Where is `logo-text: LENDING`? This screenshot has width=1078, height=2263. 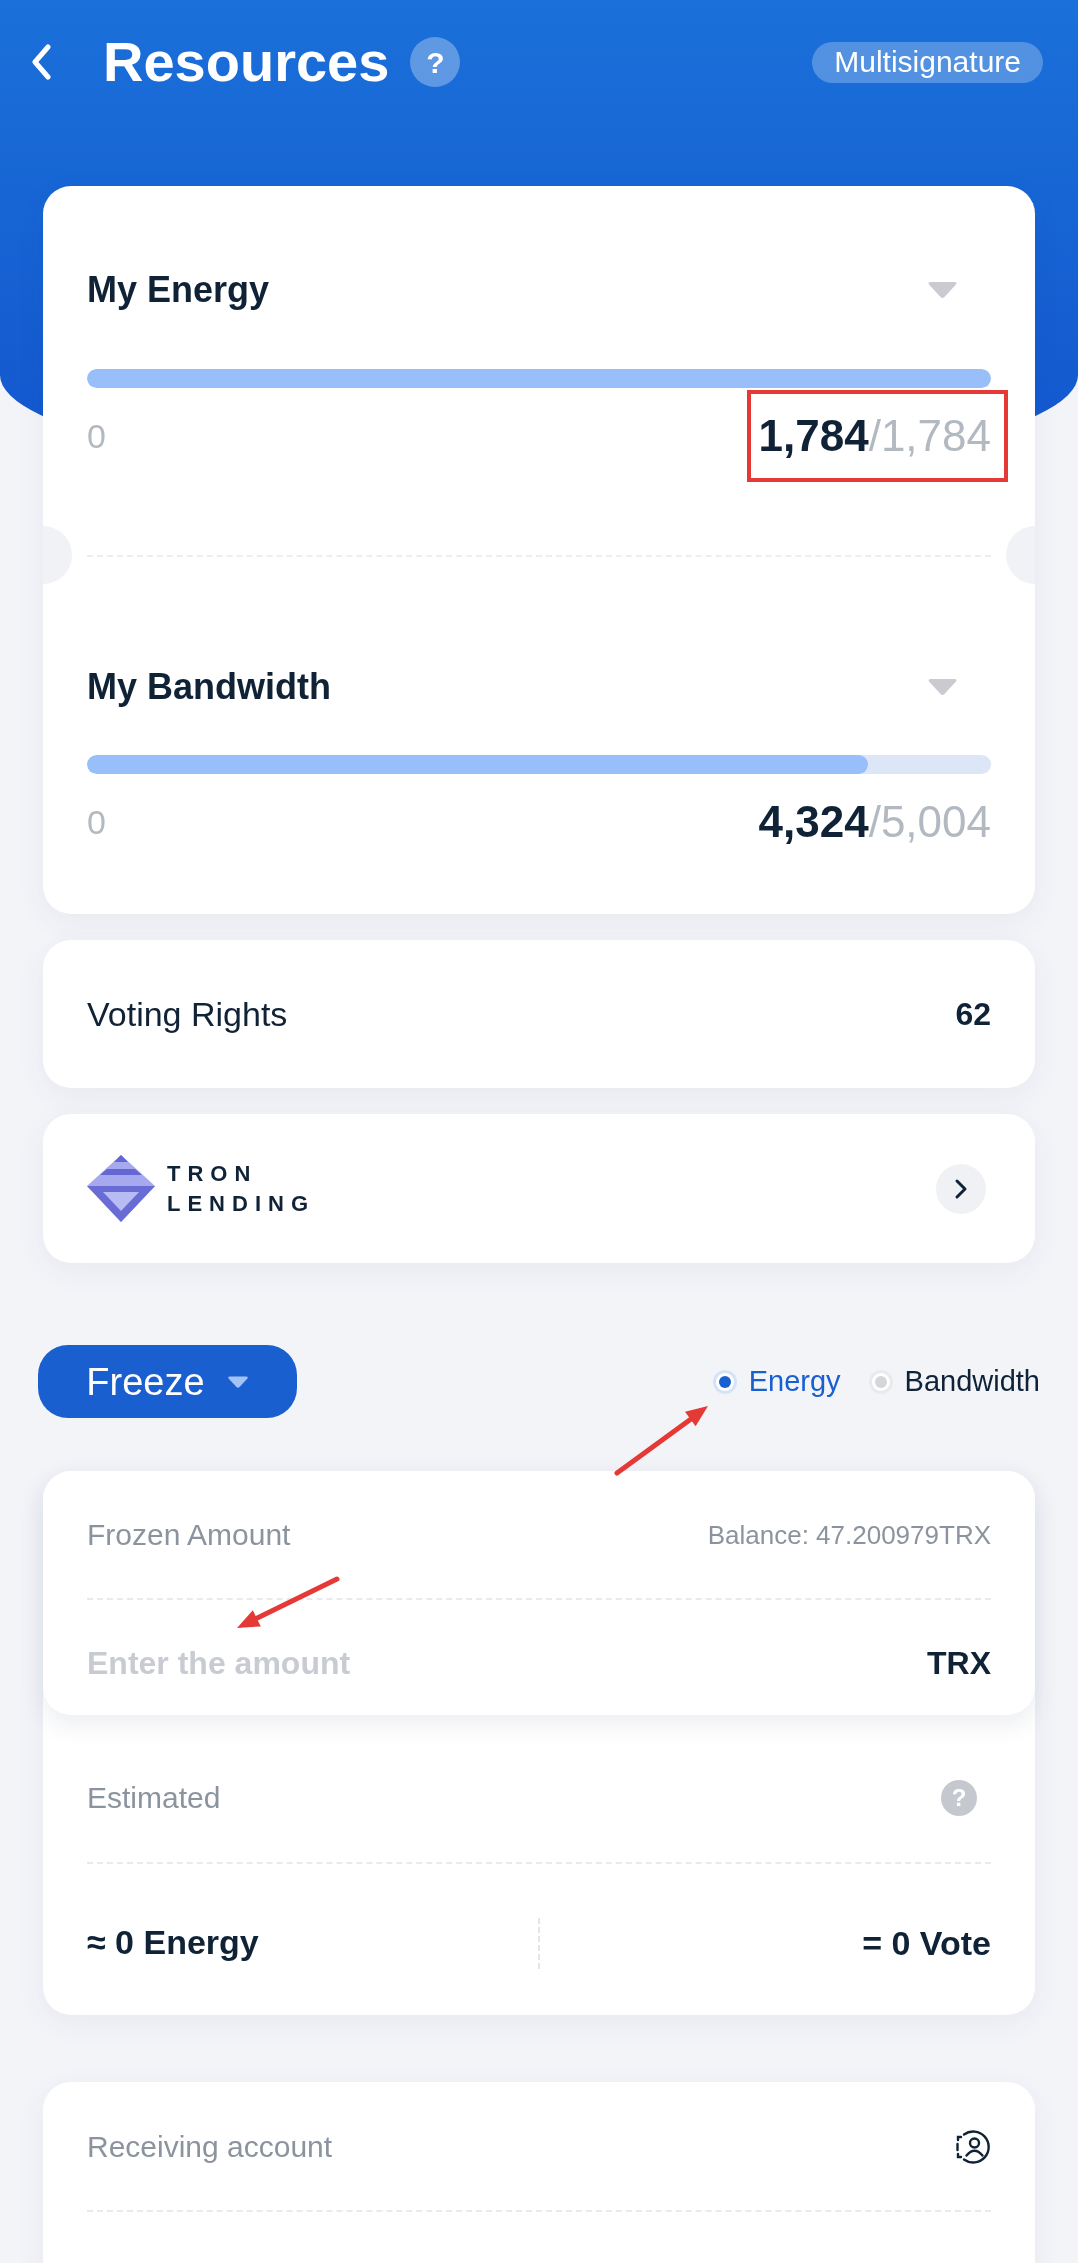
logo-text: LENDING is located at coordinates (241, 1203).